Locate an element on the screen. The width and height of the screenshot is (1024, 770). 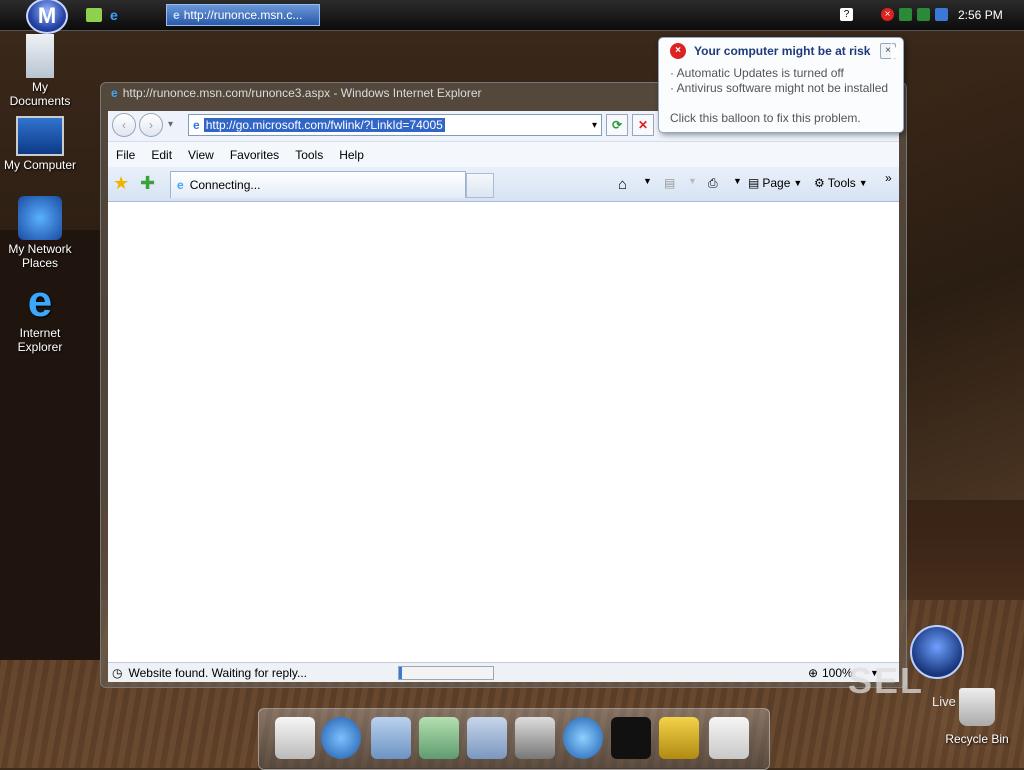
show-desktop-icon is located at coordinates (94, 15).